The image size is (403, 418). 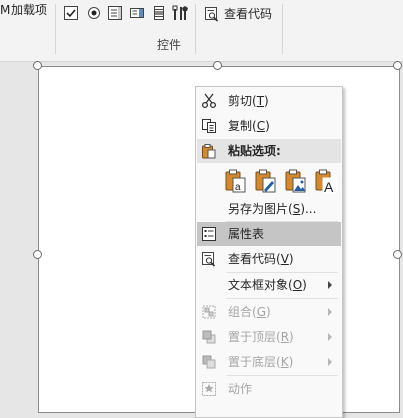 I want to click on resize-handle-top, so click(x=217, y=65).